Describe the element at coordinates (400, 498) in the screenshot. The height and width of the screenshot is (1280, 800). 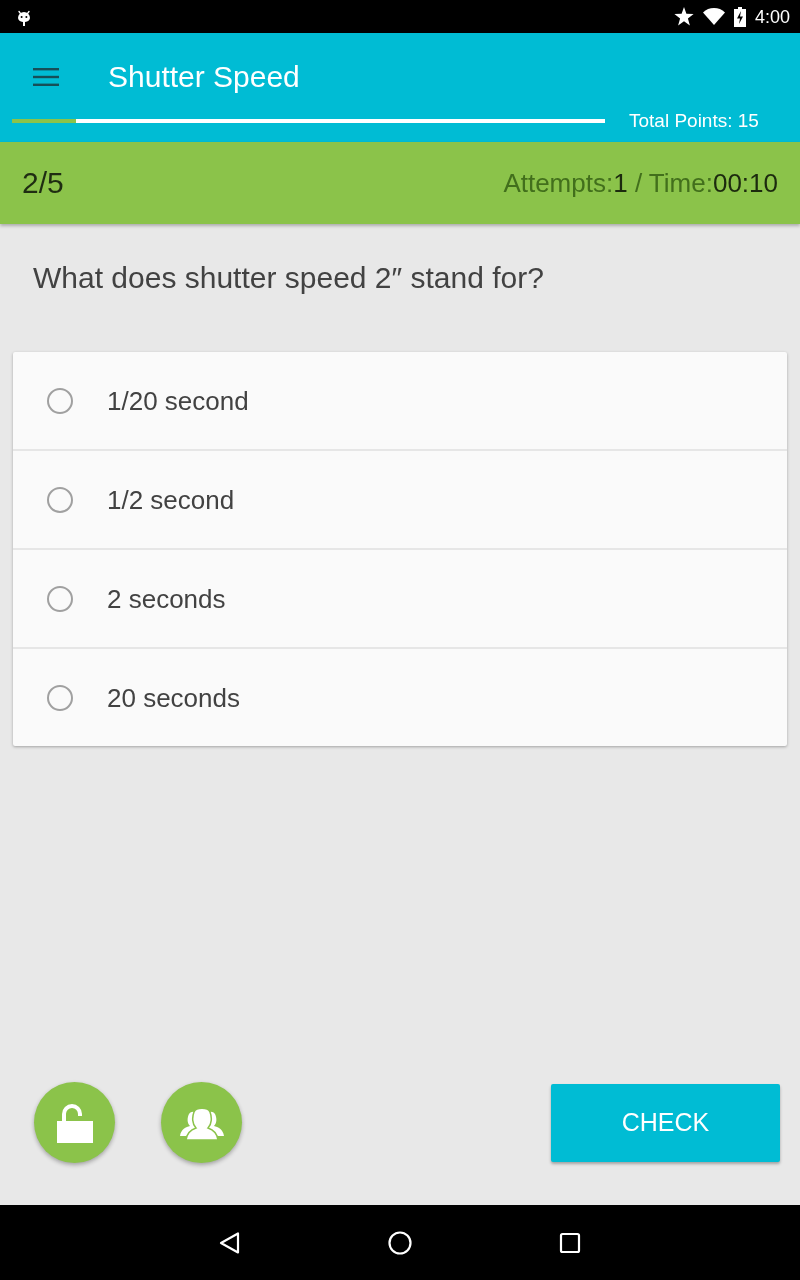
I see `answer-option: 1/2 second` at that location.